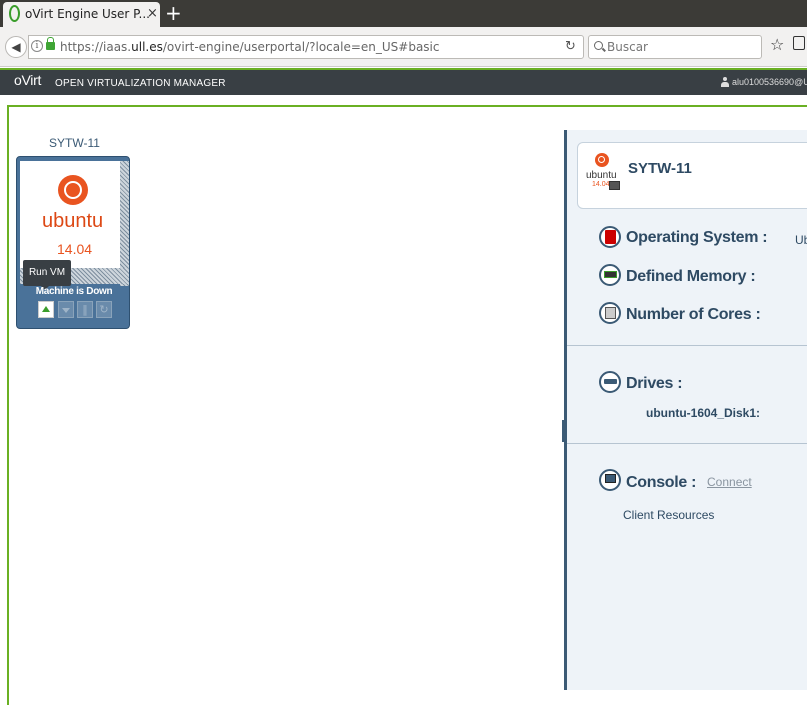 This screenshot has height=705, width=807. What do you see at coordinates (697, 237) in the screenshot?
I see `os-label: Operating System :` at bounding box center [697, 237].